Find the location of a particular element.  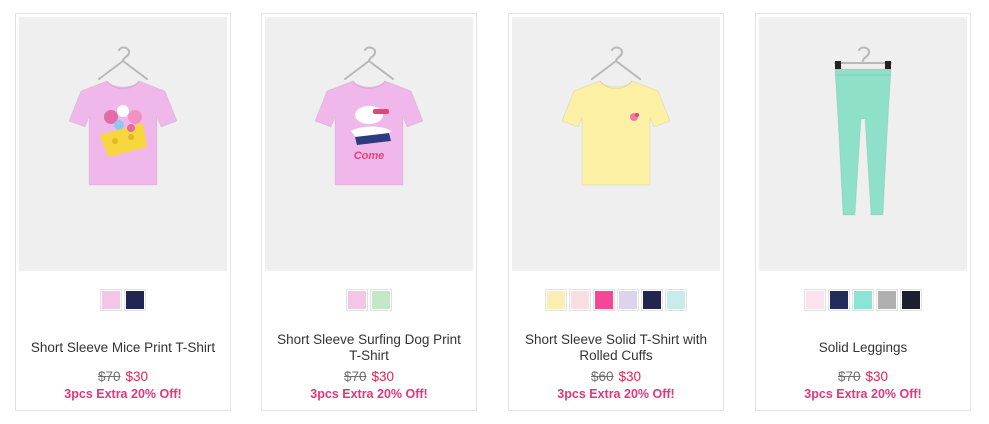

product-name: Solid Leggings is located at coordinates (863, 348).